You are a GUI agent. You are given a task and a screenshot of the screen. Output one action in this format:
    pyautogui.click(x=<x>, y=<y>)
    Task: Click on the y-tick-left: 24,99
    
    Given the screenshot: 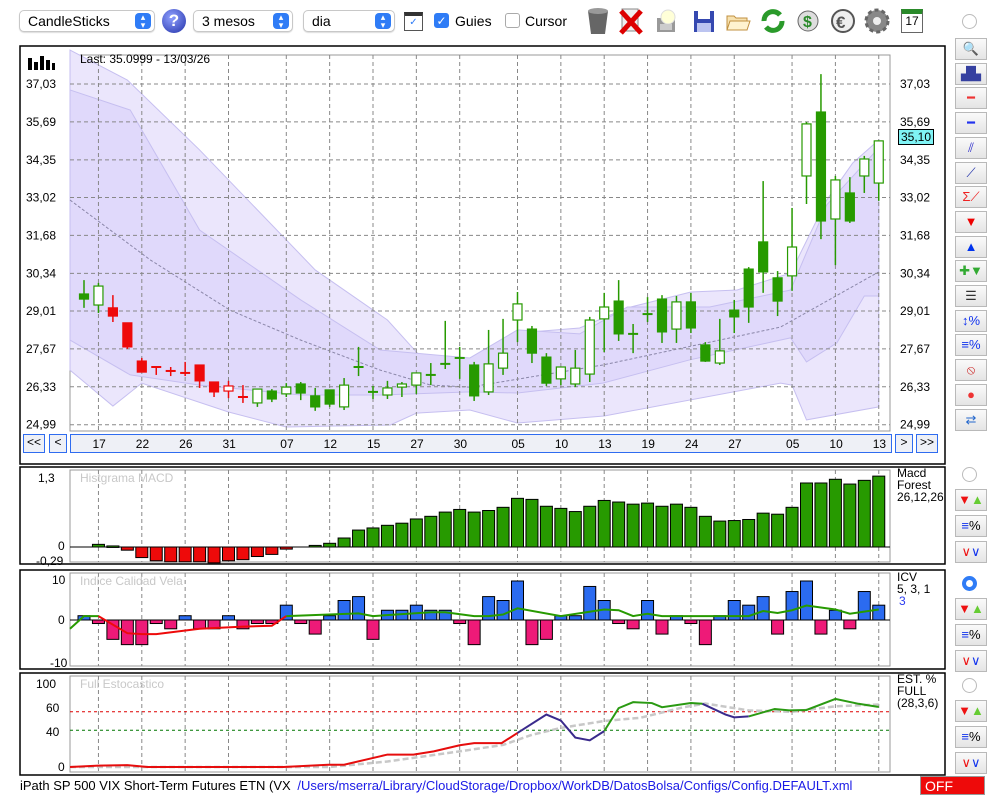 What is the action you would take?
    pyautogui.click(x=41, y=425)
    